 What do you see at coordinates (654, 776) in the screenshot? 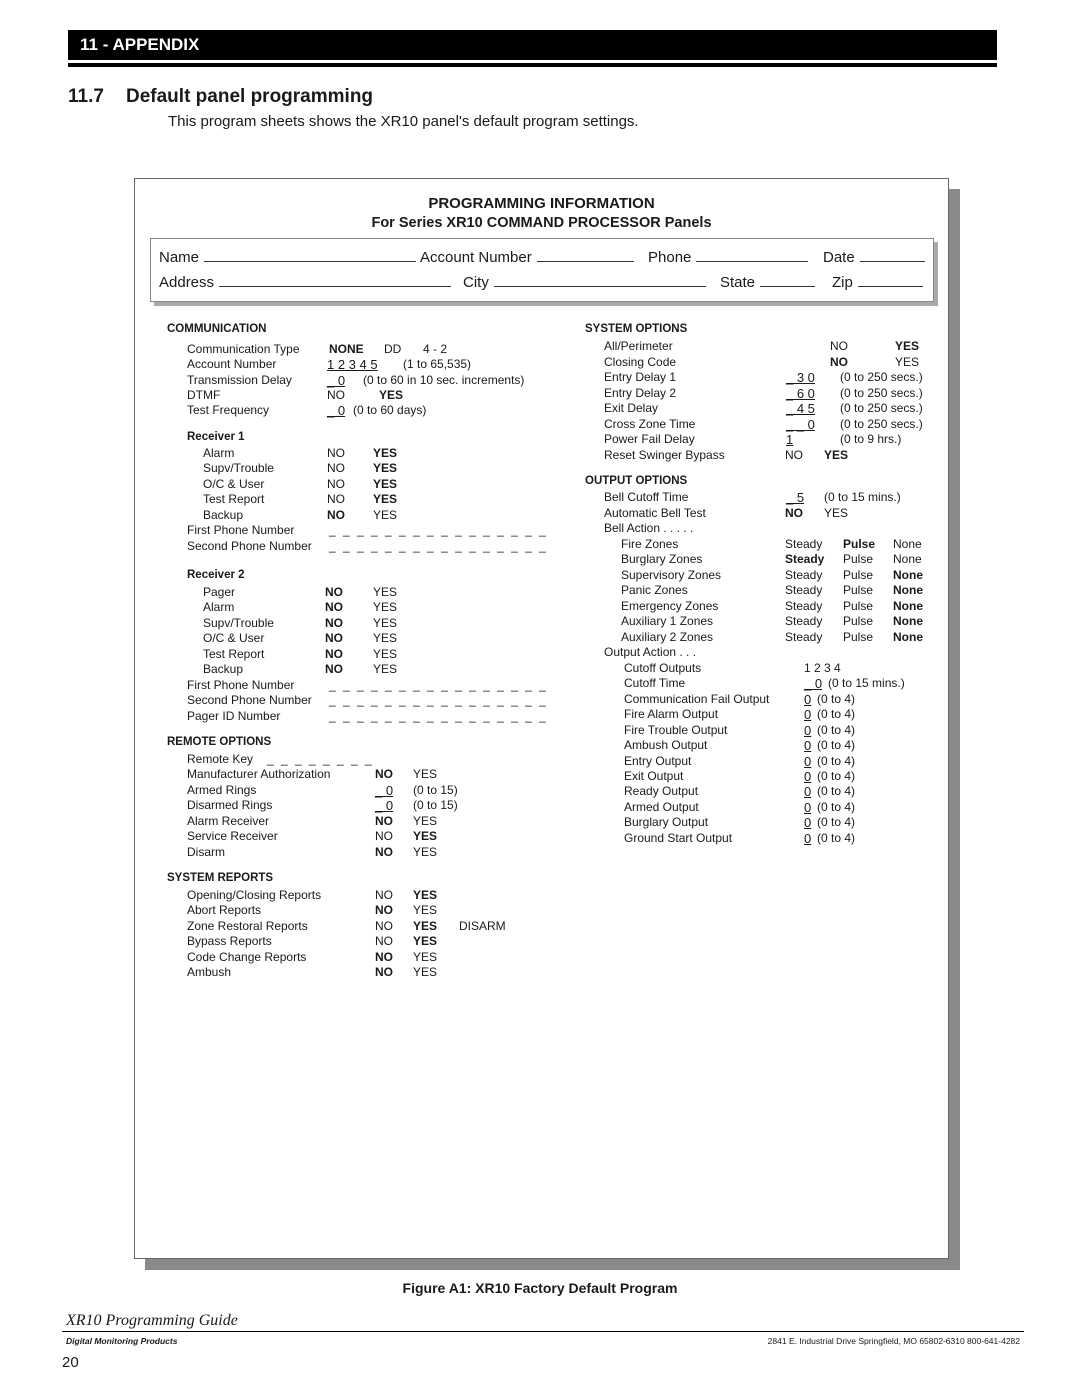
I see `output-label: Exit Output` at bounding box center [654, 776].